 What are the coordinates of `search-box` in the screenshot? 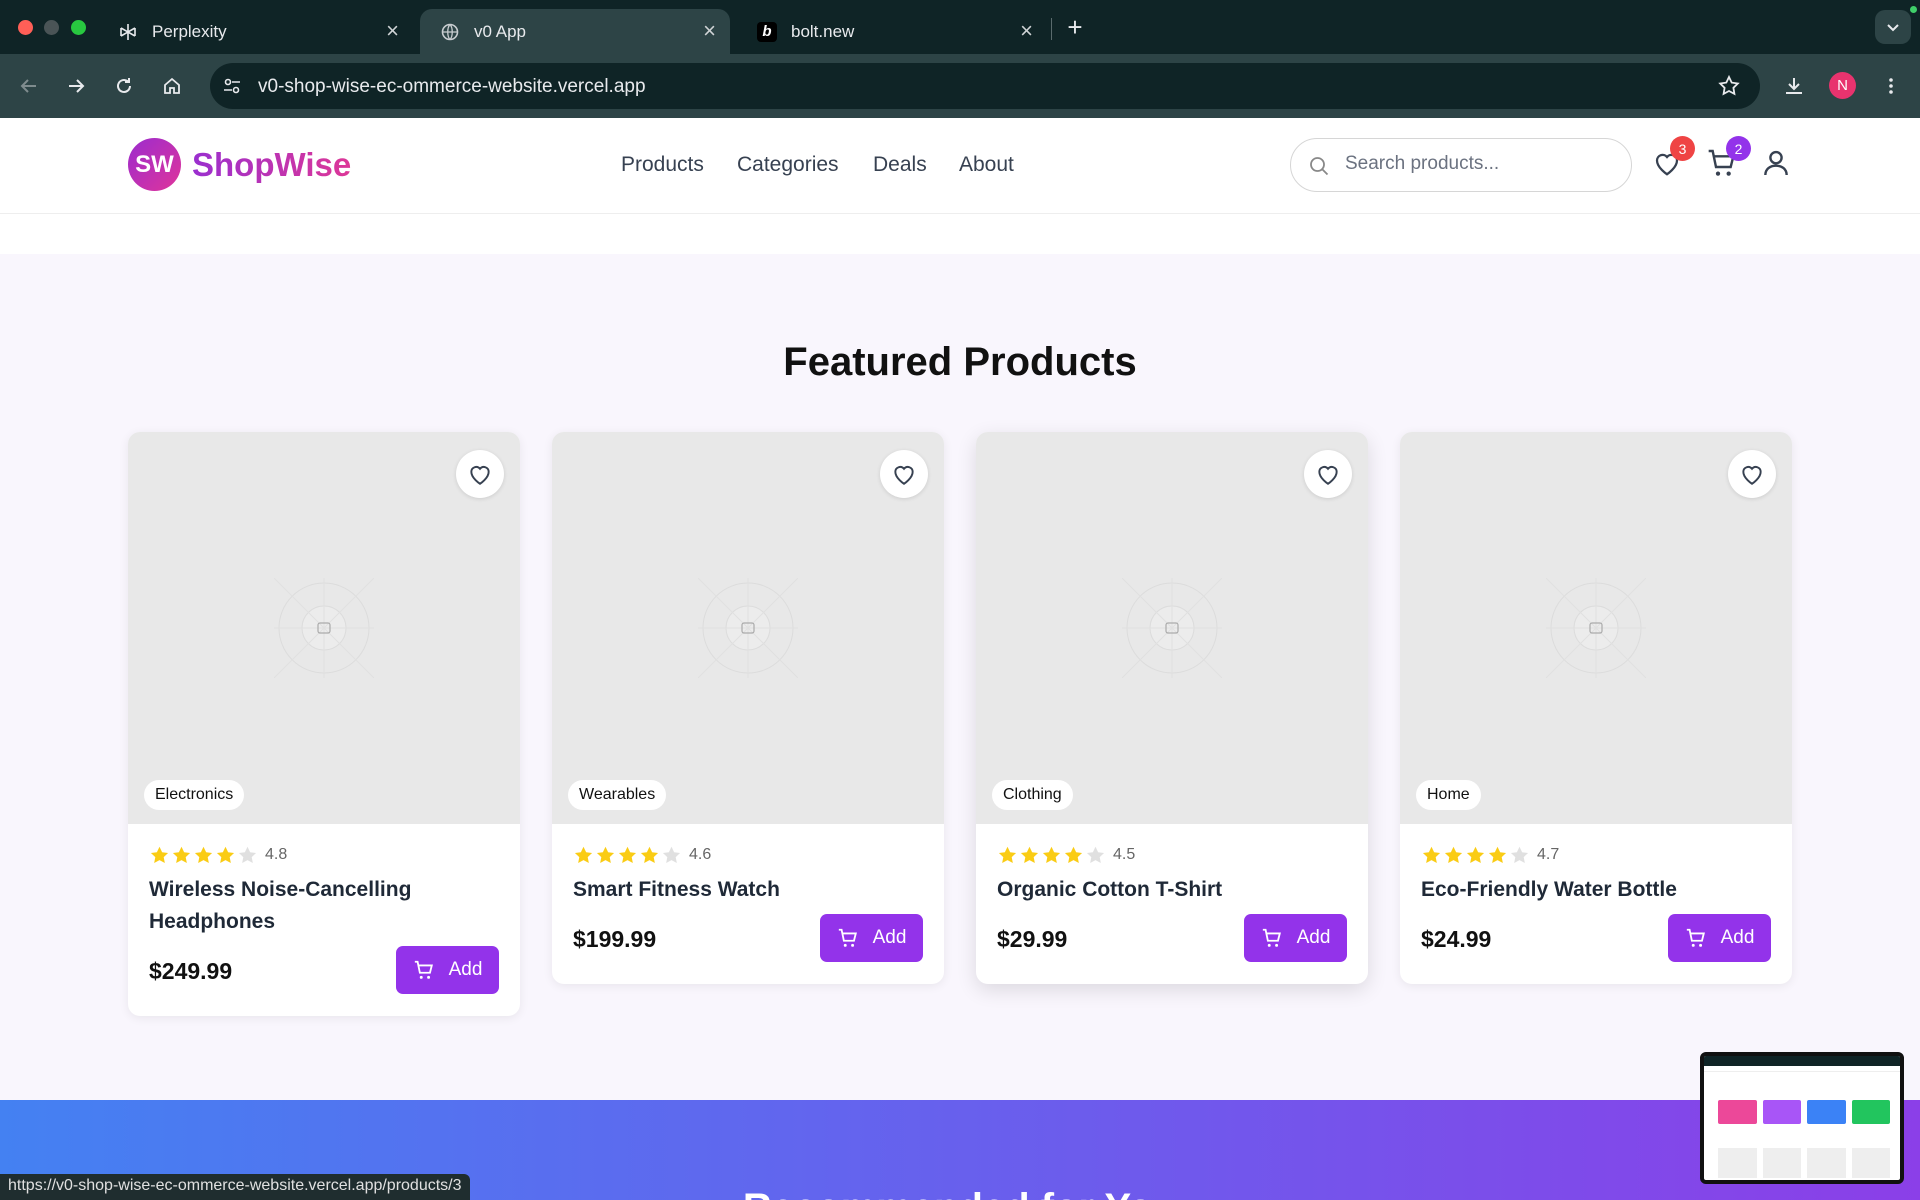 It's located at (1461, 165).